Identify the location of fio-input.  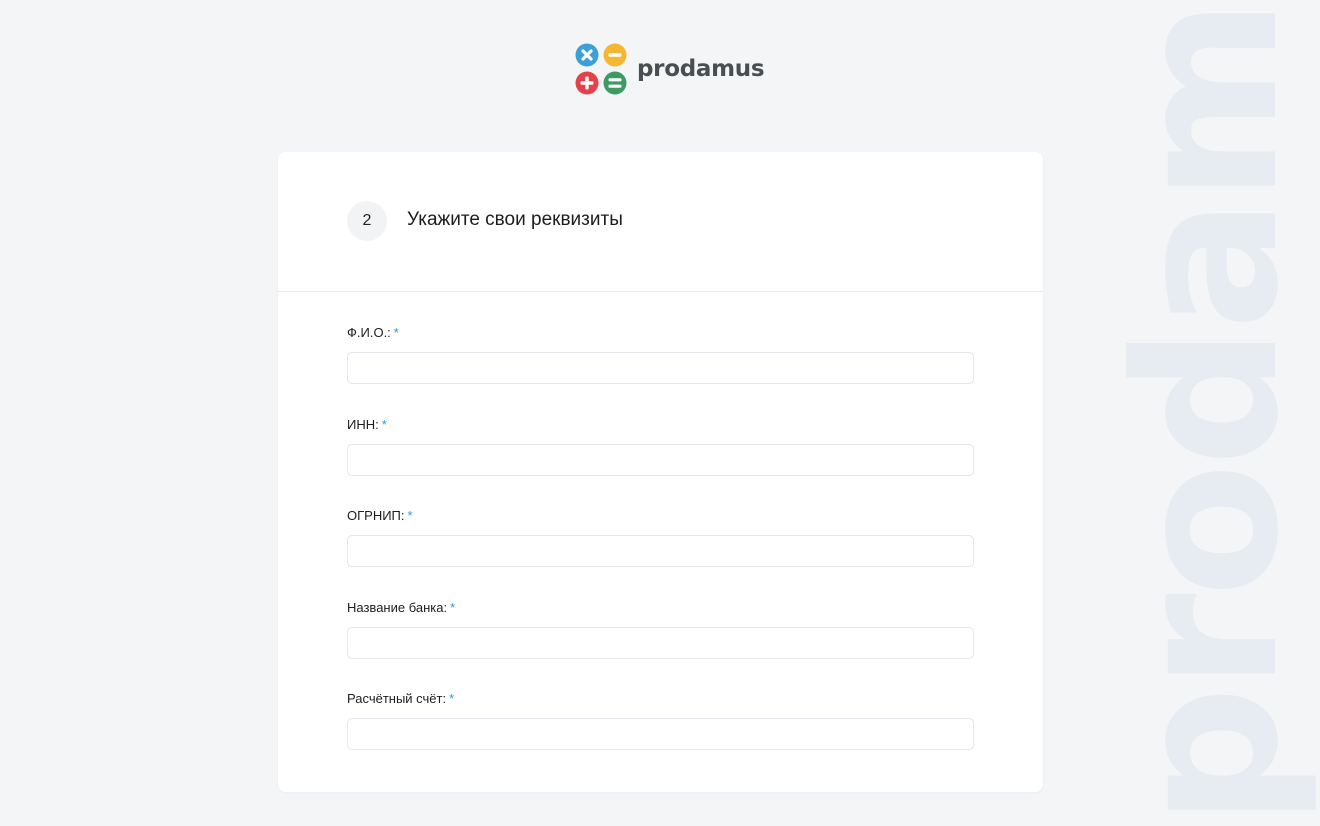
(660, 368).